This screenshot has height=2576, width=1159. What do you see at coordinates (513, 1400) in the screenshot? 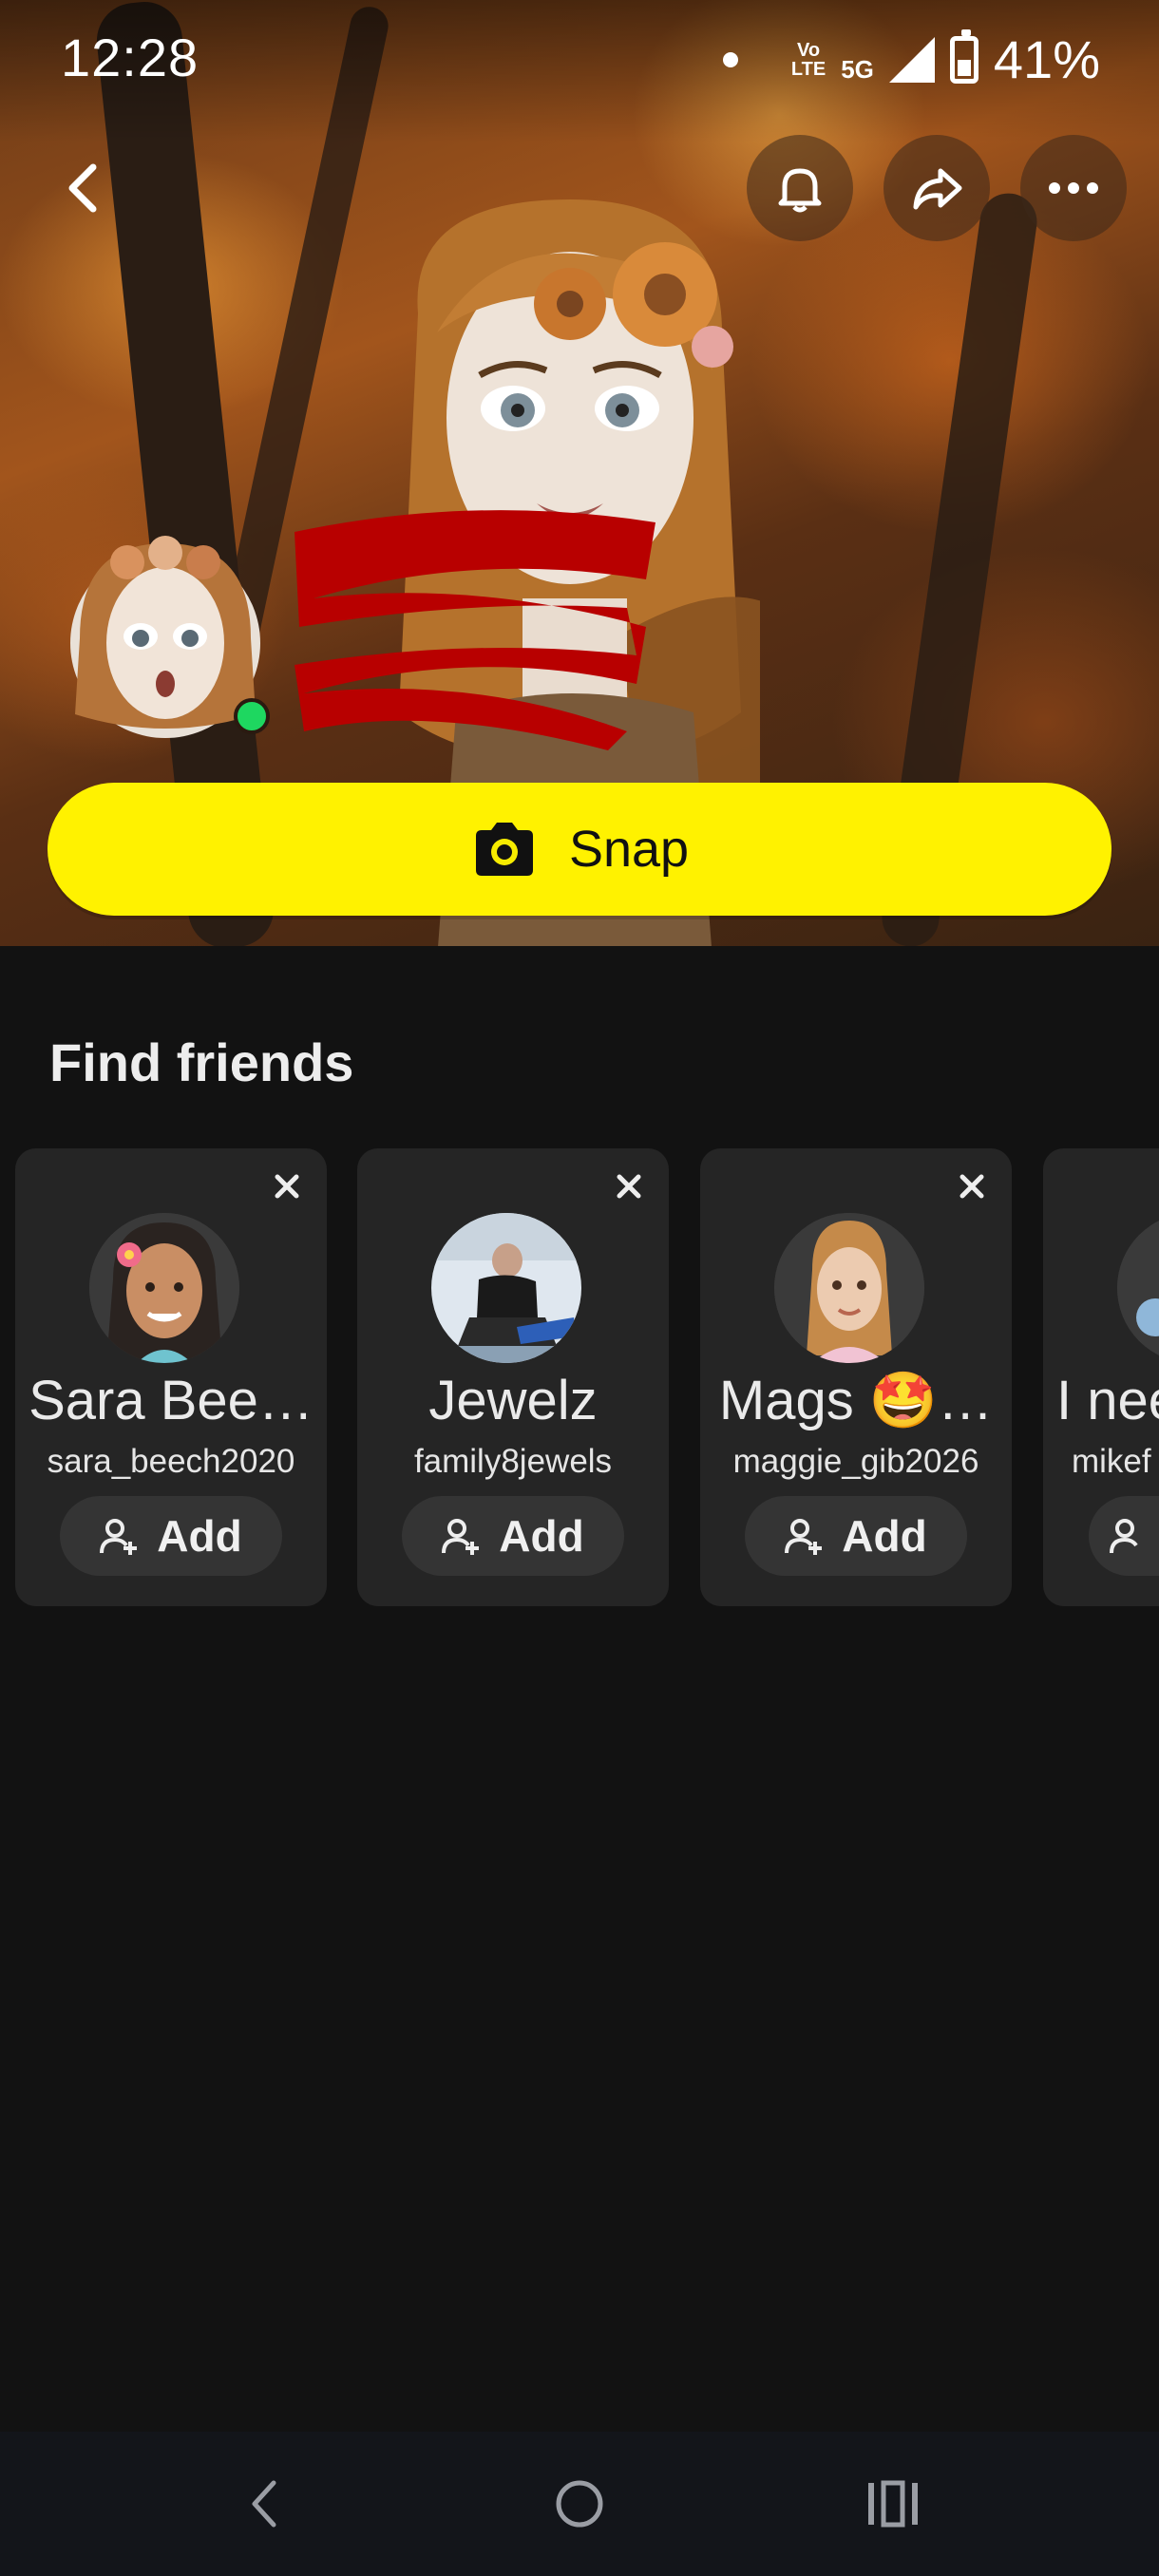
I see `suggestion-display-name: Jewelz` at bounding box center [513, 1400].